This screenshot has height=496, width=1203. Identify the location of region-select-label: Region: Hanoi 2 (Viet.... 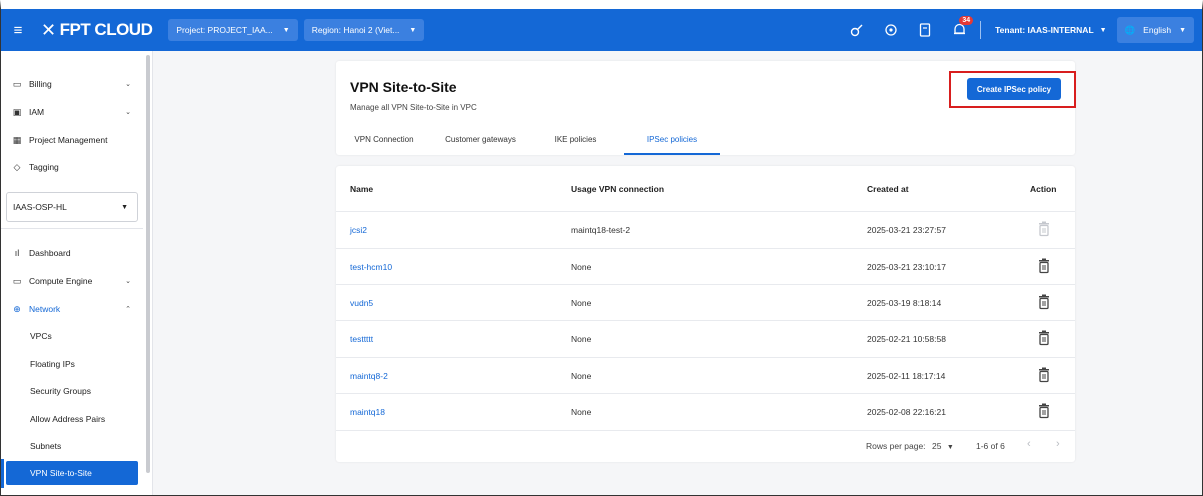
(355, 30).